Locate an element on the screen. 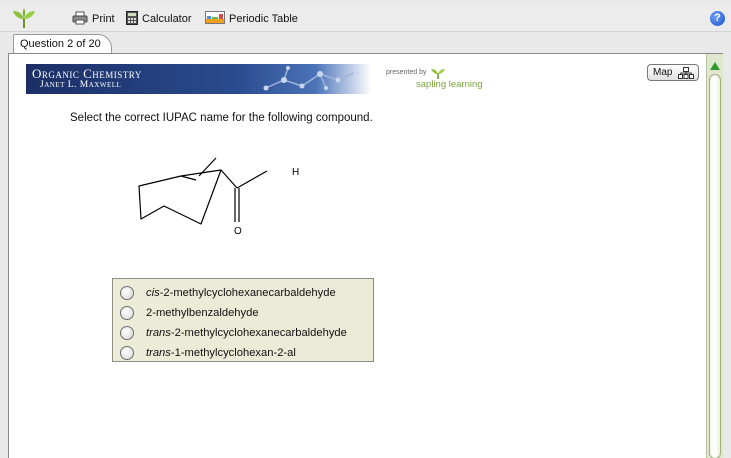 Image resolution: width=731 pixels, height=458 pixels. choice-3: trans-2-methylcyclohexanecarbaldehyde is located at coordinates (243, 333).